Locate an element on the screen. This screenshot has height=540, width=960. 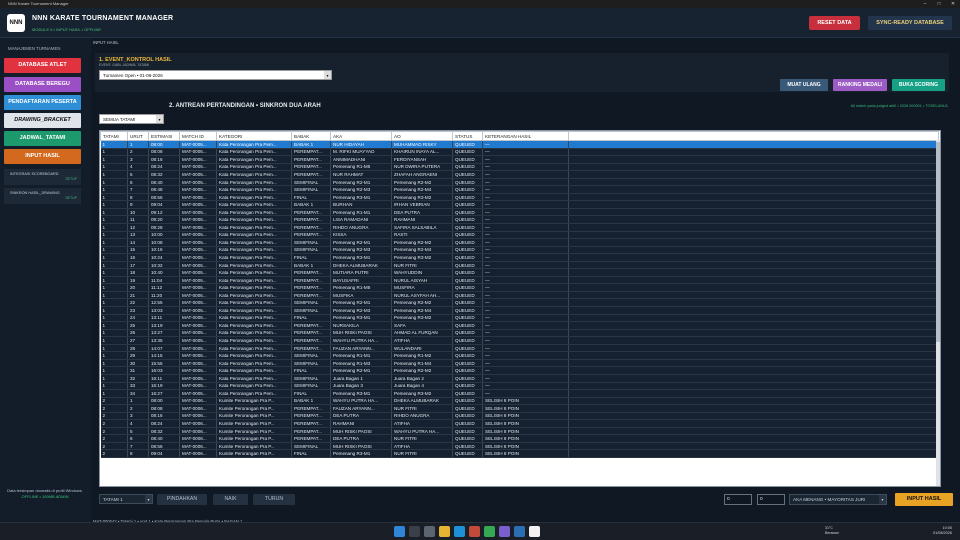
column-header: BABAK is located at coordinates (311, 136).